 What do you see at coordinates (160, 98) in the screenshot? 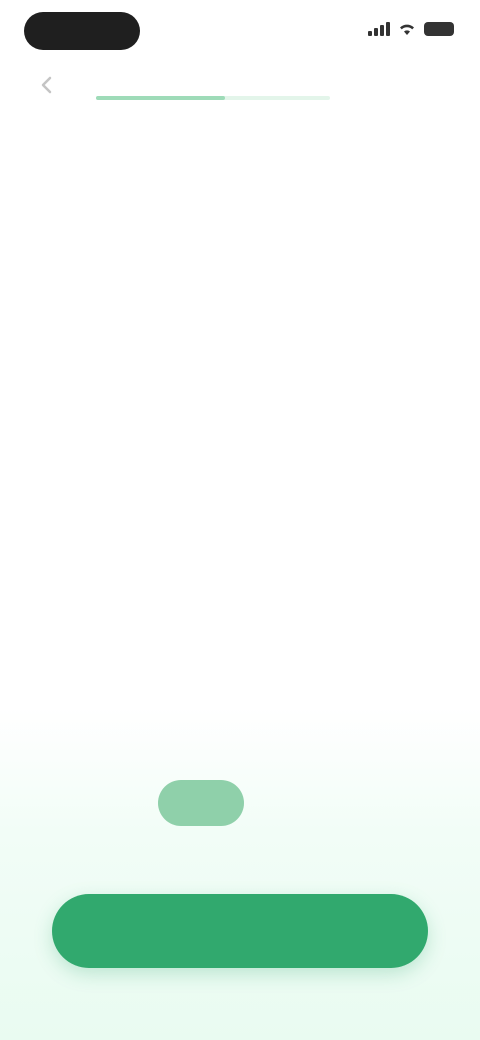
I see `progress-fill` at bounding box center [160, 98].